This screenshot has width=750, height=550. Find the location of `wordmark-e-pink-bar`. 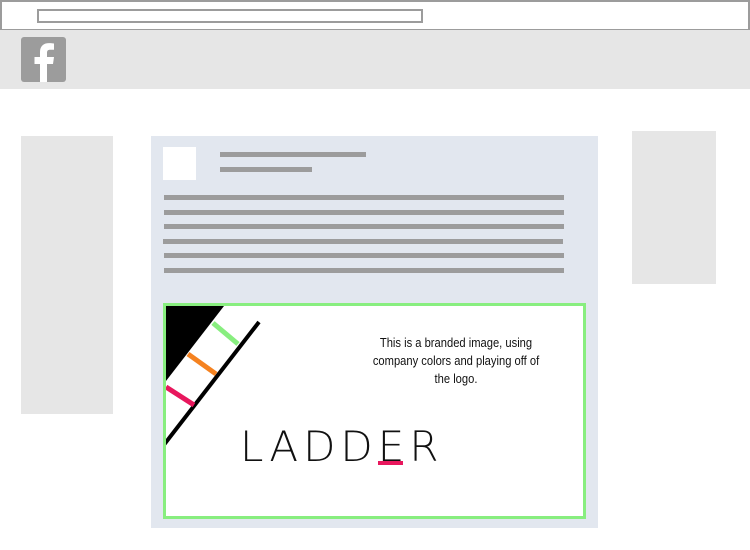

wordmark-e-pink-bar is located at coordinates (390, 463).